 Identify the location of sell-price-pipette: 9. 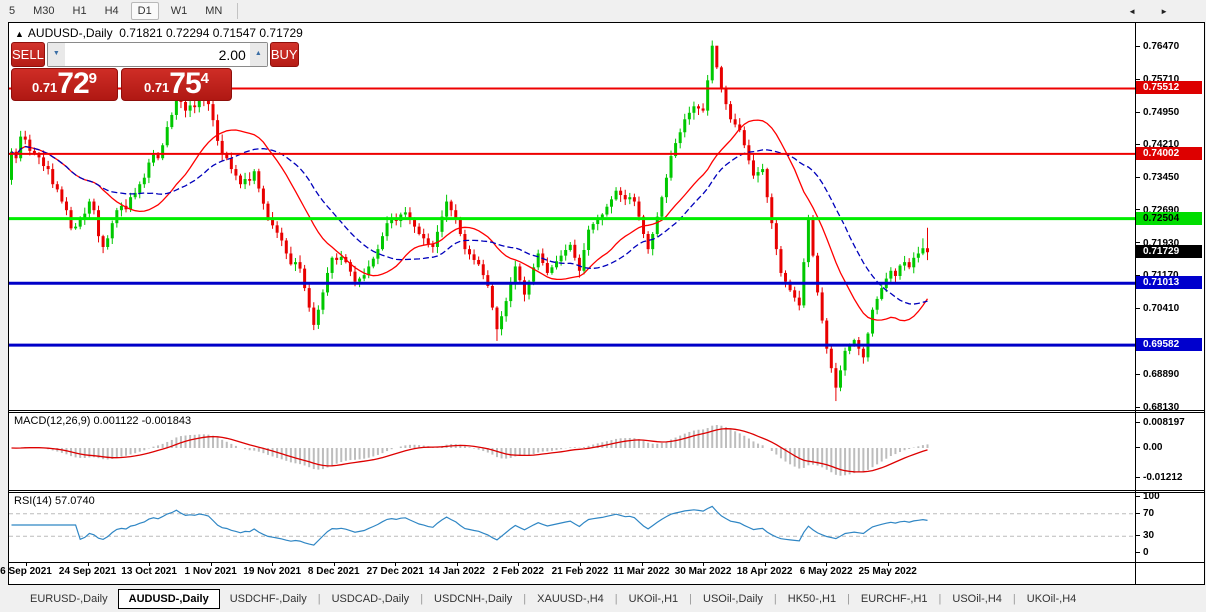
(93, 78).